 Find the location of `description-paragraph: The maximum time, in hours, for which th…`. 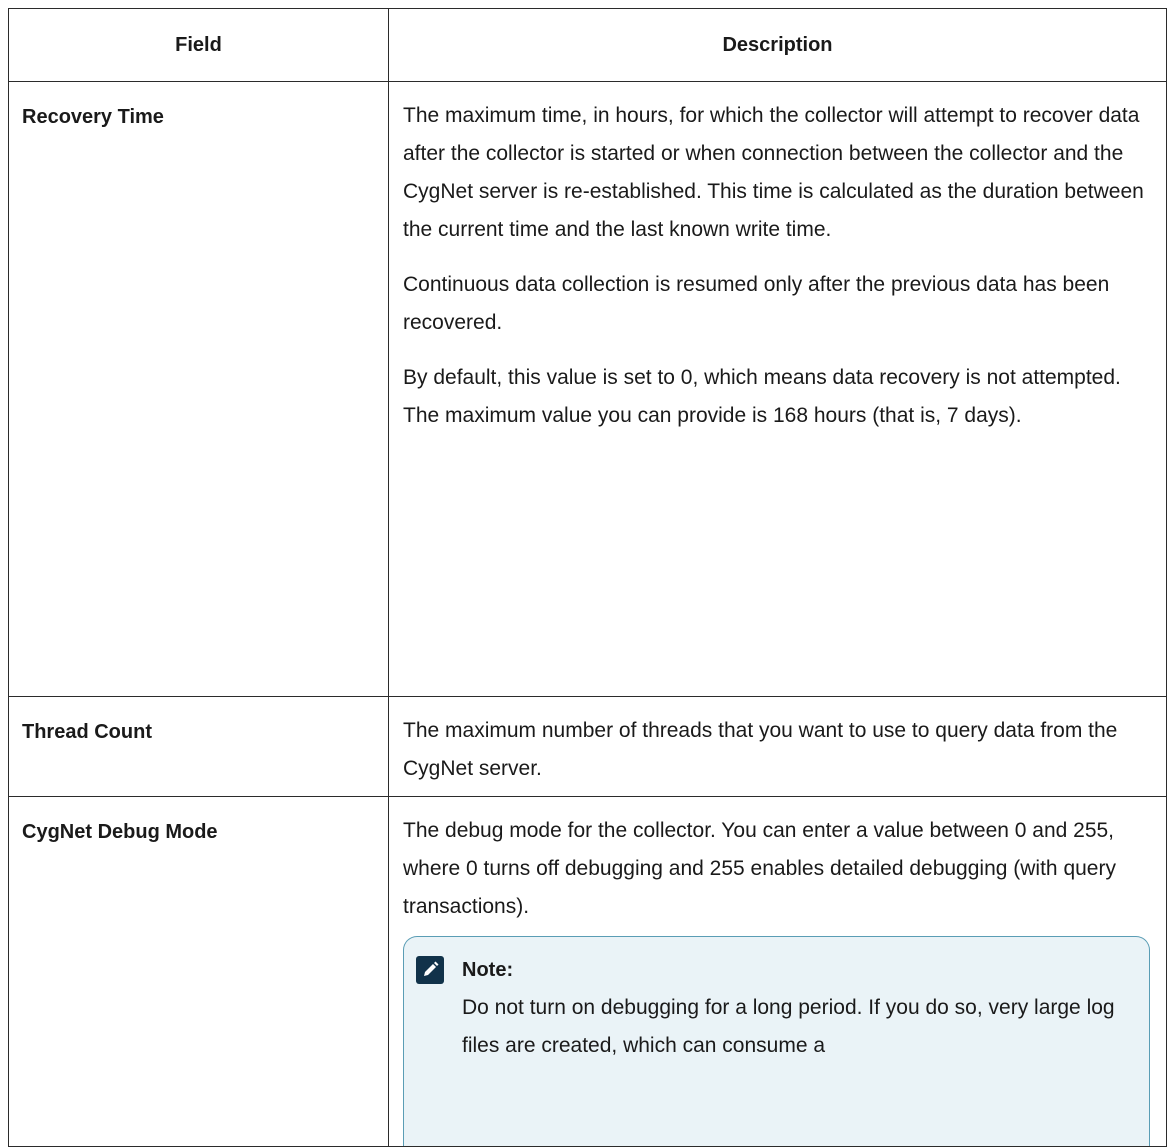

description-paragraph: The maximum time, in hours, for which th… is located at coordinates (773, 172).